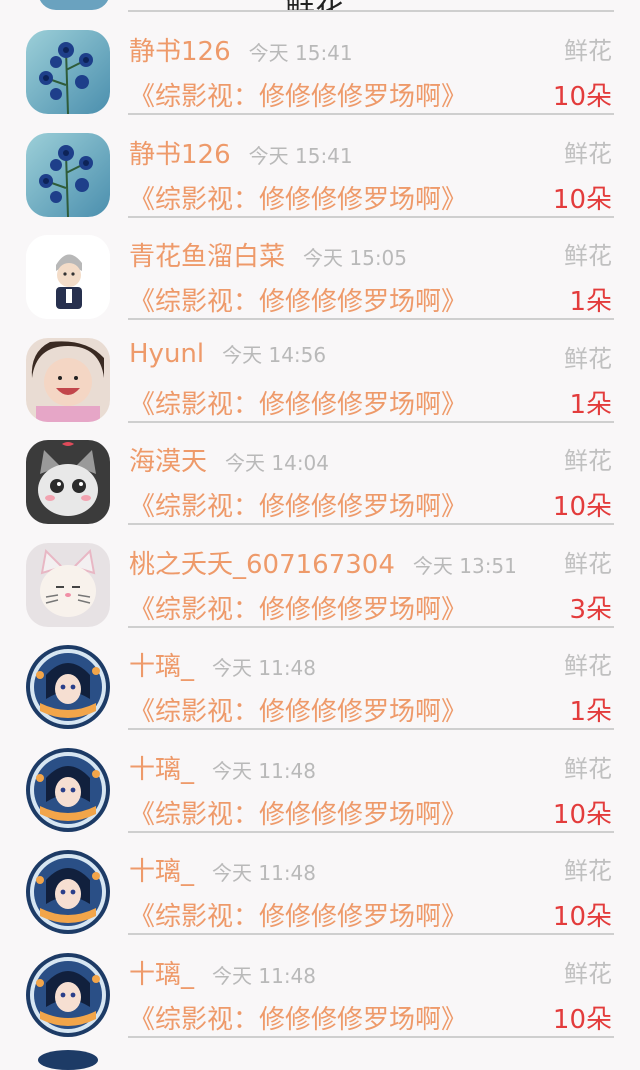 The image size is (640, 1070). What do you see at coordinates (68, 584) in the screenshot?
I see `cat-filter-avatar-icon` at bounding box center [68, 584].